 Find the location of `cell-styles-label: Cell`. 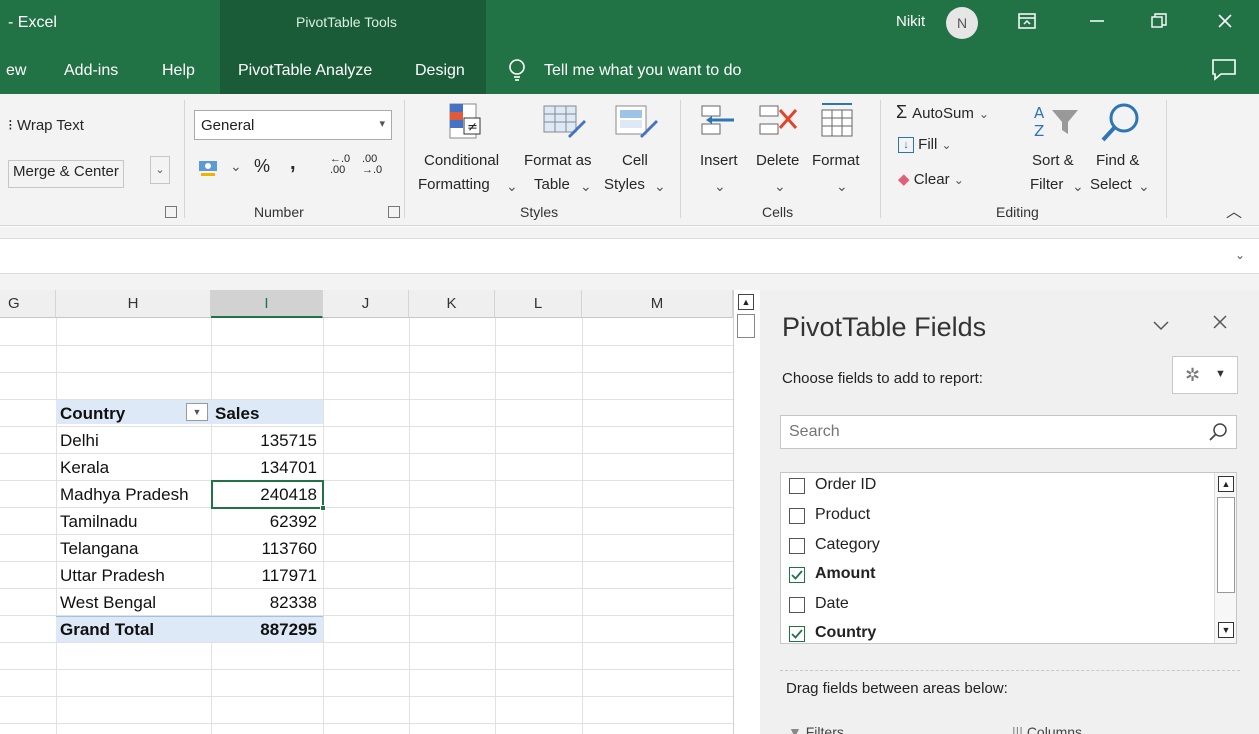

cell-styles-label: Cell is located at coordinates (635, 160).